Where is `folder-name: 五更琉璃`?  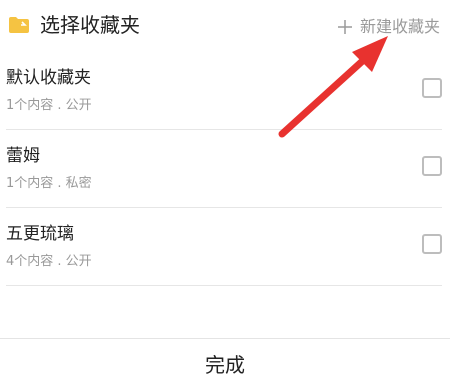
folder-name: 五更琉璃 is located at coordinates (40, 234).